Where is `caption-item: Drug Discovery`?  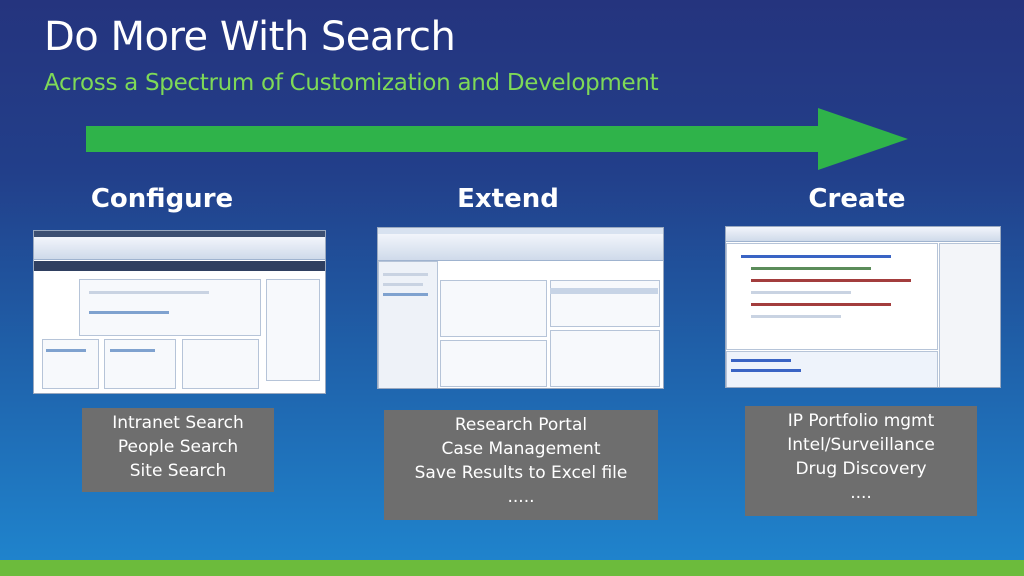 caption-item: Drug Discovery is located at coordinates (861, 469).